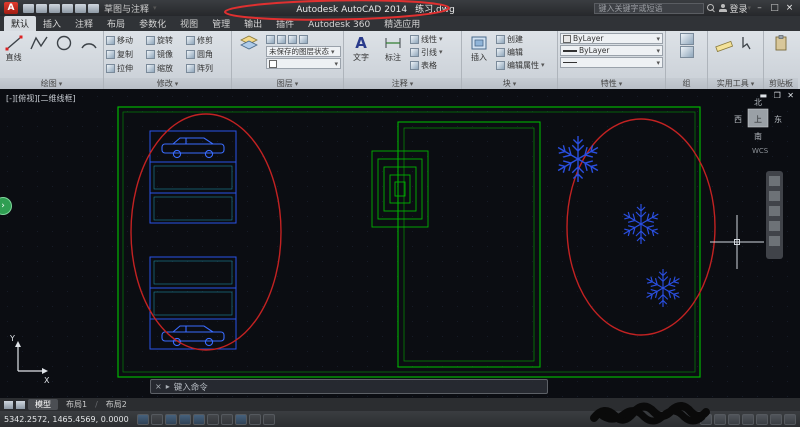  Describe the element at coordinates (221, 23) in the screenshot. I see `ribbon-tab-manage: 管理` at that location.